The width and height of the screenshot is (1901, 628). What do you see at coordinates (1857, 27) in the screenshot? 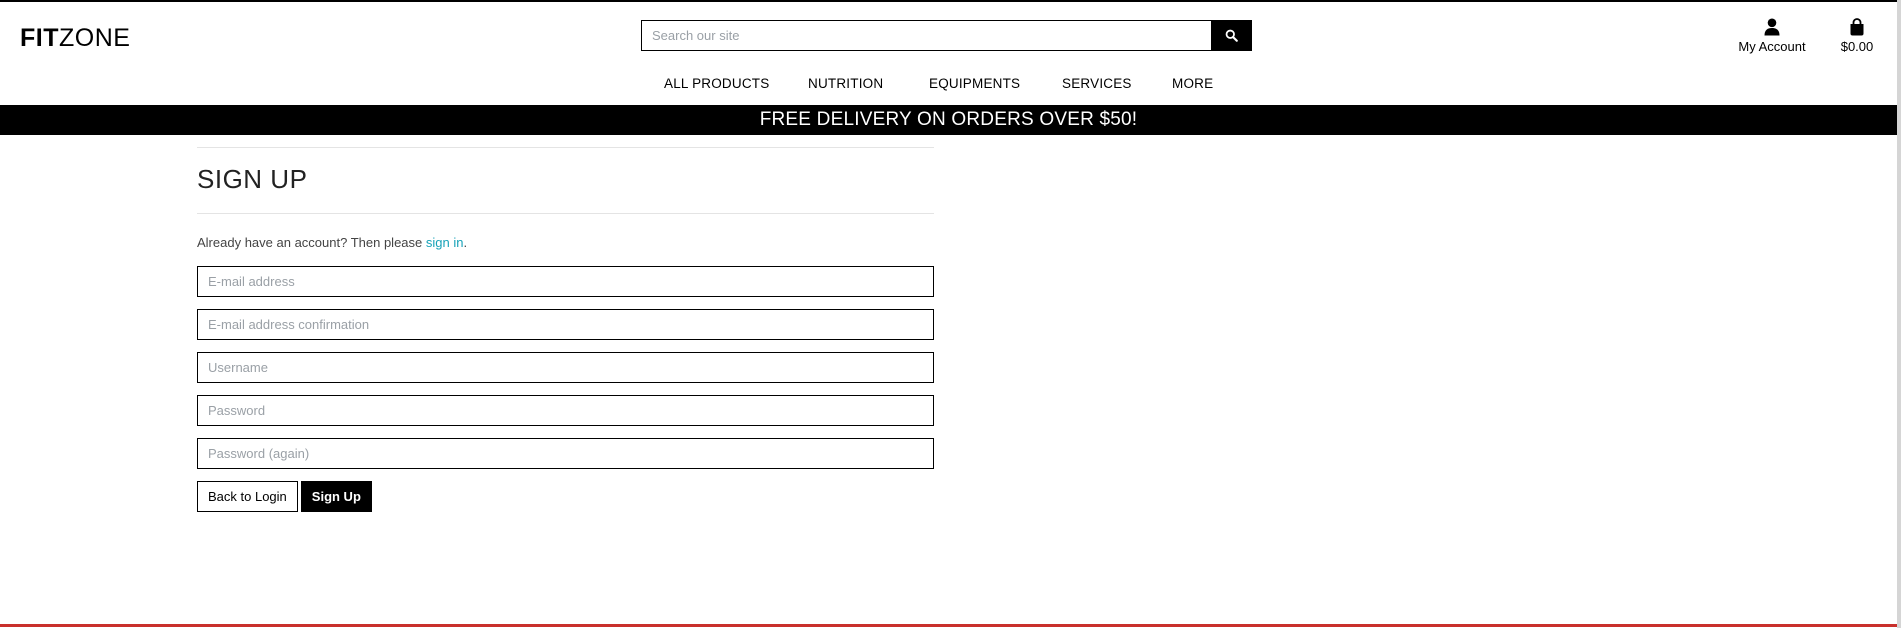
I see `shopping-bag-icon` at bounding box center [1857, 27].